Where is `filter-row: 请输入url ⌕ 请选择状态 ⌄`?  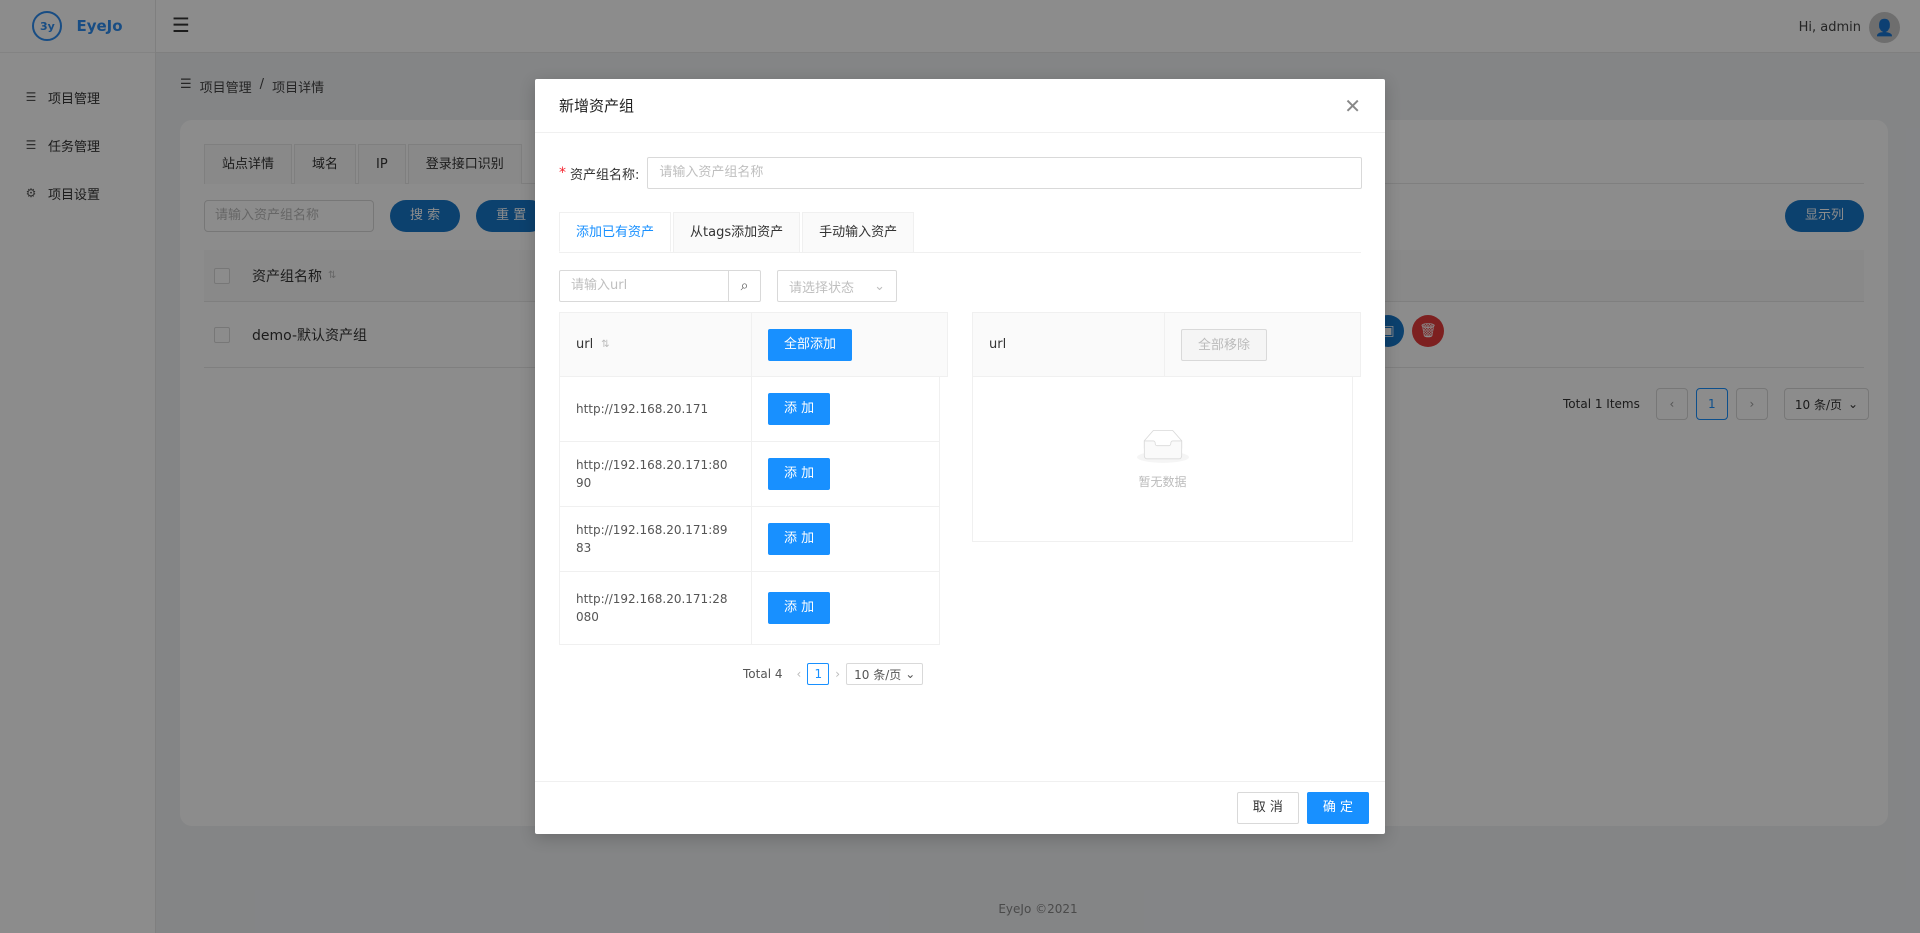
filter-row: 请输入url ⌕ 请选择状态 ⌄ is located at coordinates (728, 286).